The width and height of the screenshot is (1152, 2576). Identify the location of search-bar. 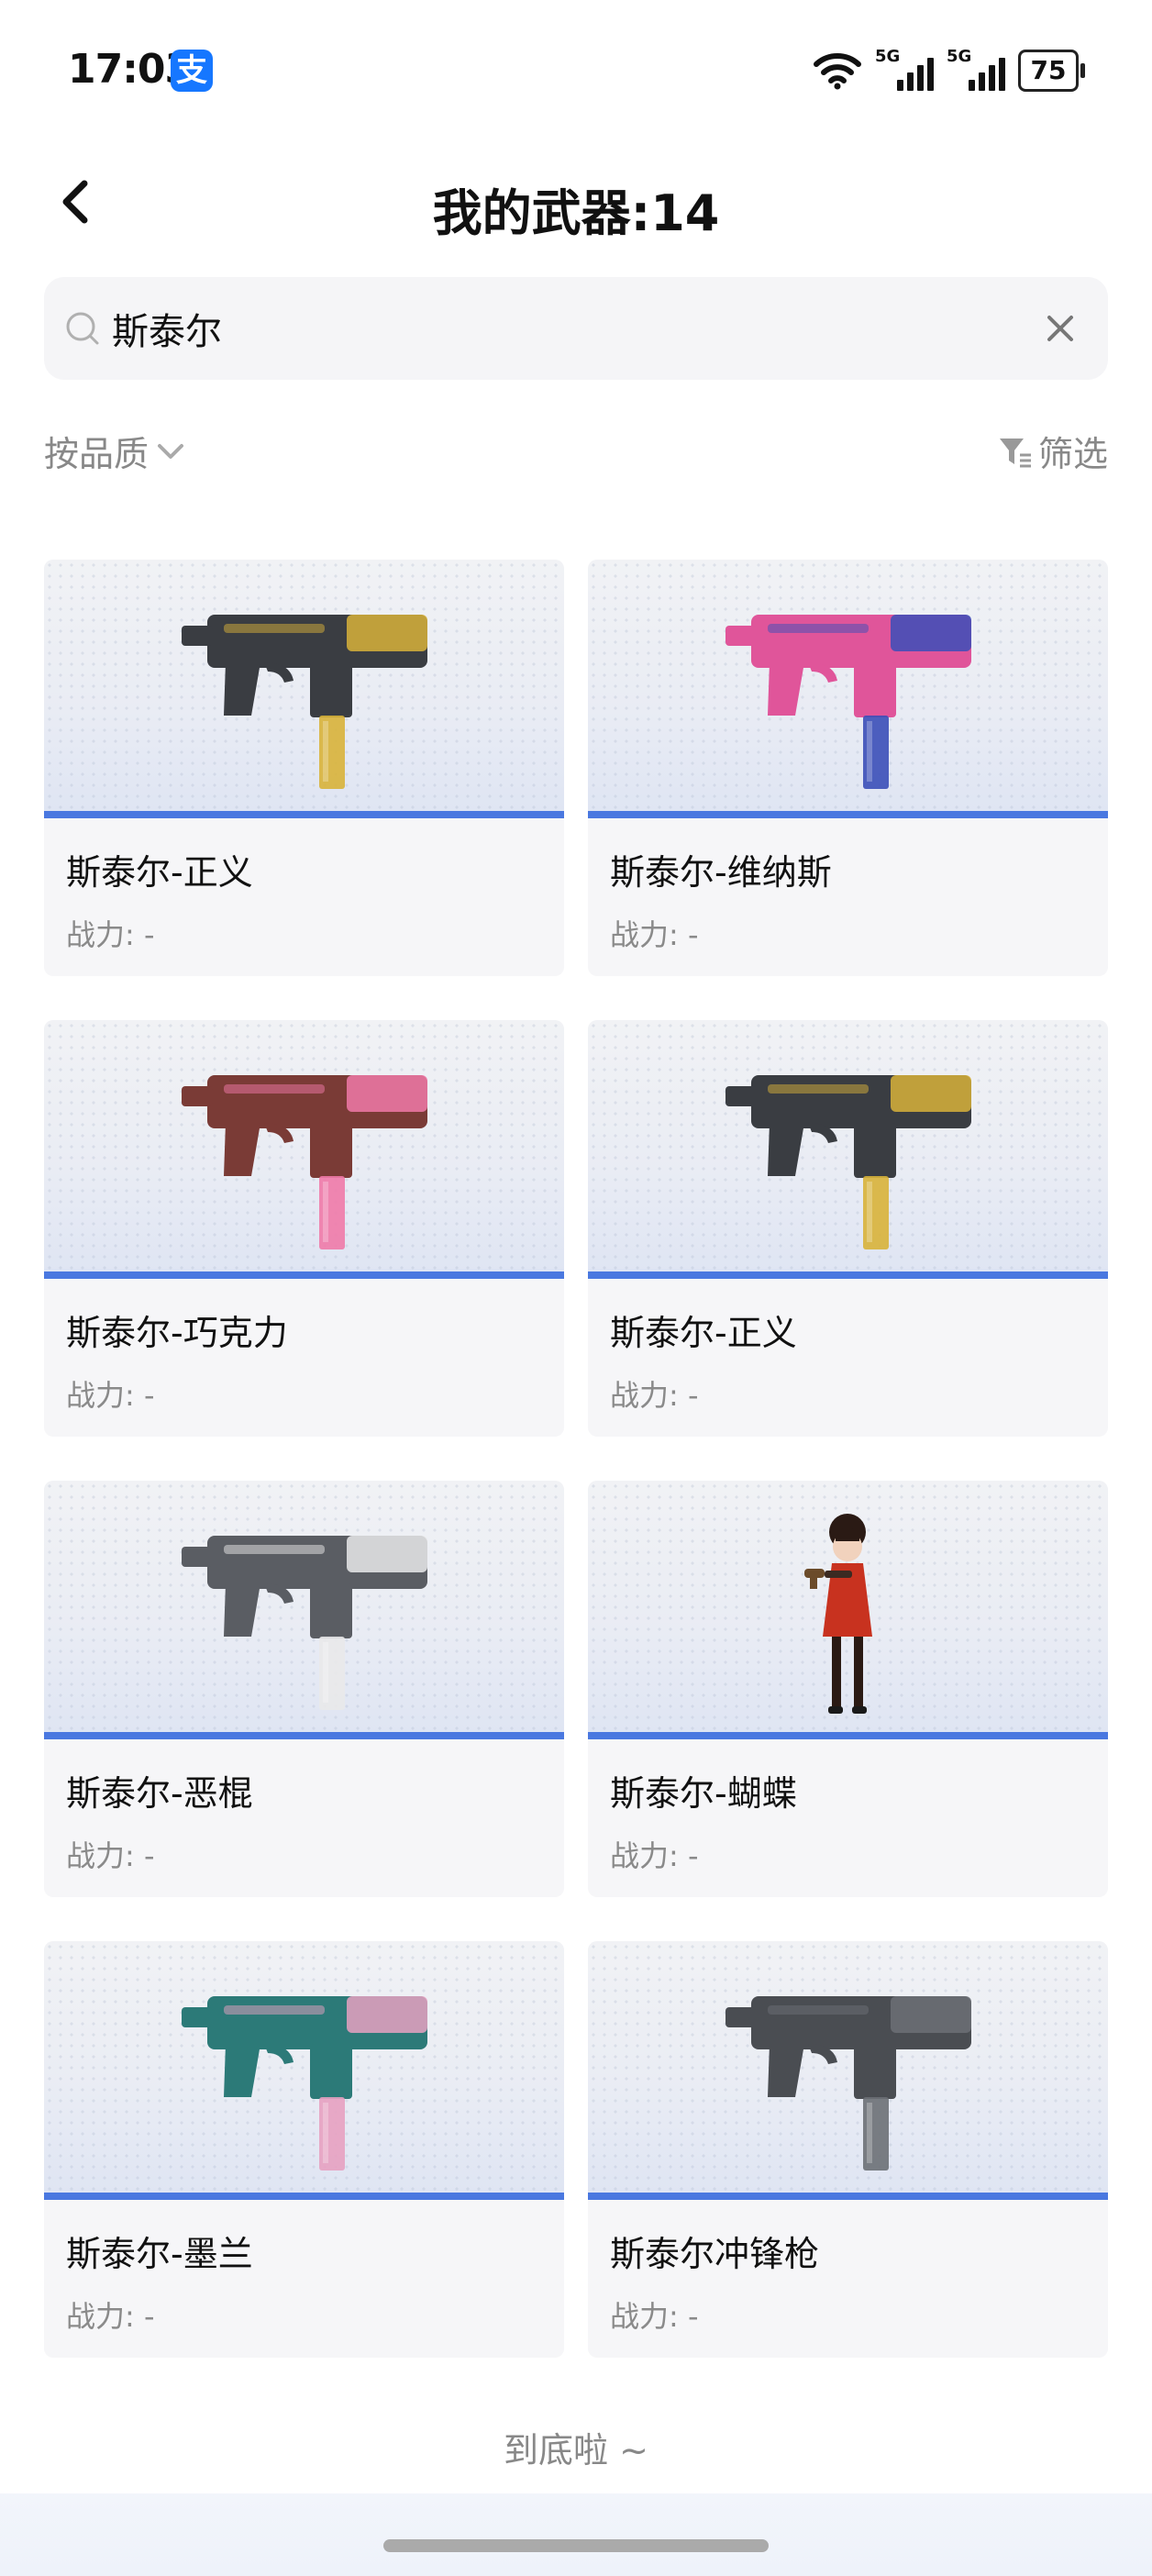
(576, 328).